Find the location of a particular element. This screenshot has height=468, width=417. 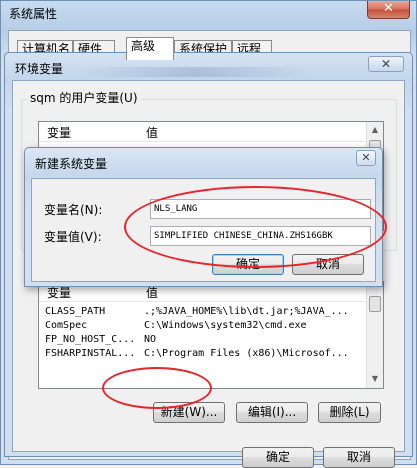

system-list-scrollbar: ▼ is located at coordinates (374, 335).